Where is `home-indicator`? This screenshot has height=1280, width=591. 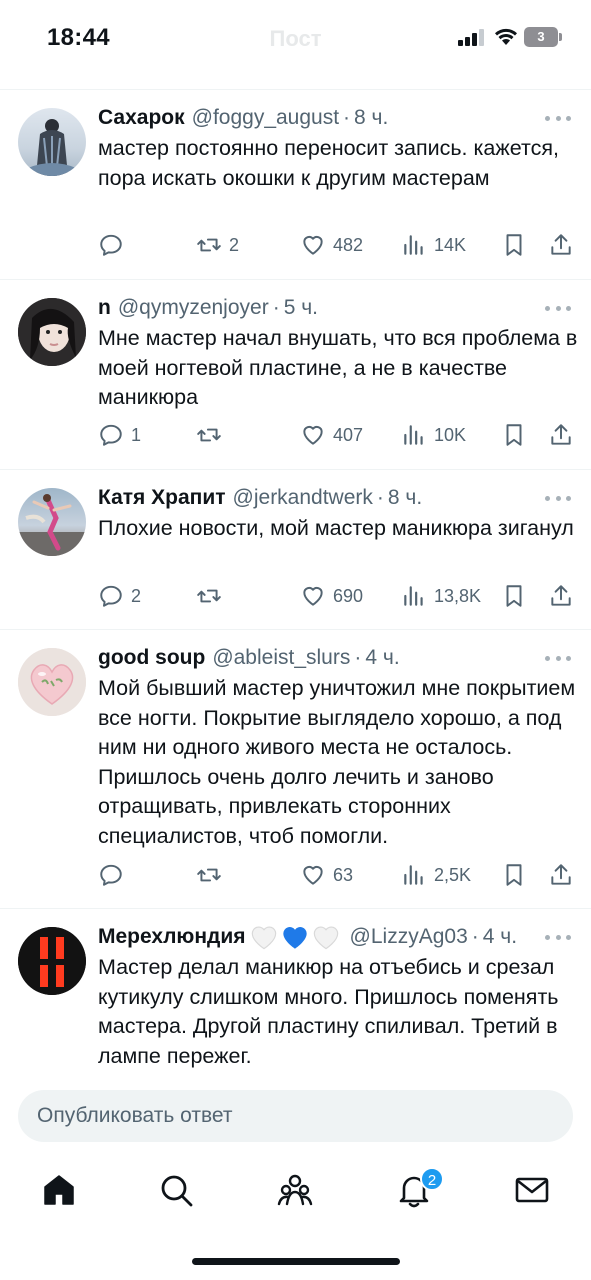
home-indicator is located at coordinates (296, 1261).